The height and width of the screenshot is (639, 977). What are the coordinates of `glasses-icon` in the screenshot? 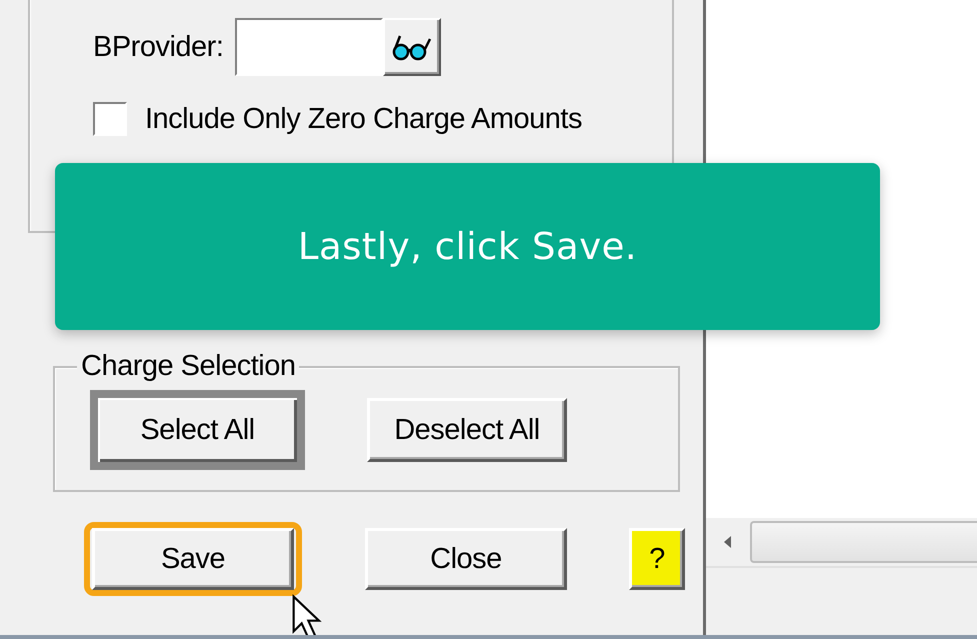 It's located at (412, 47).